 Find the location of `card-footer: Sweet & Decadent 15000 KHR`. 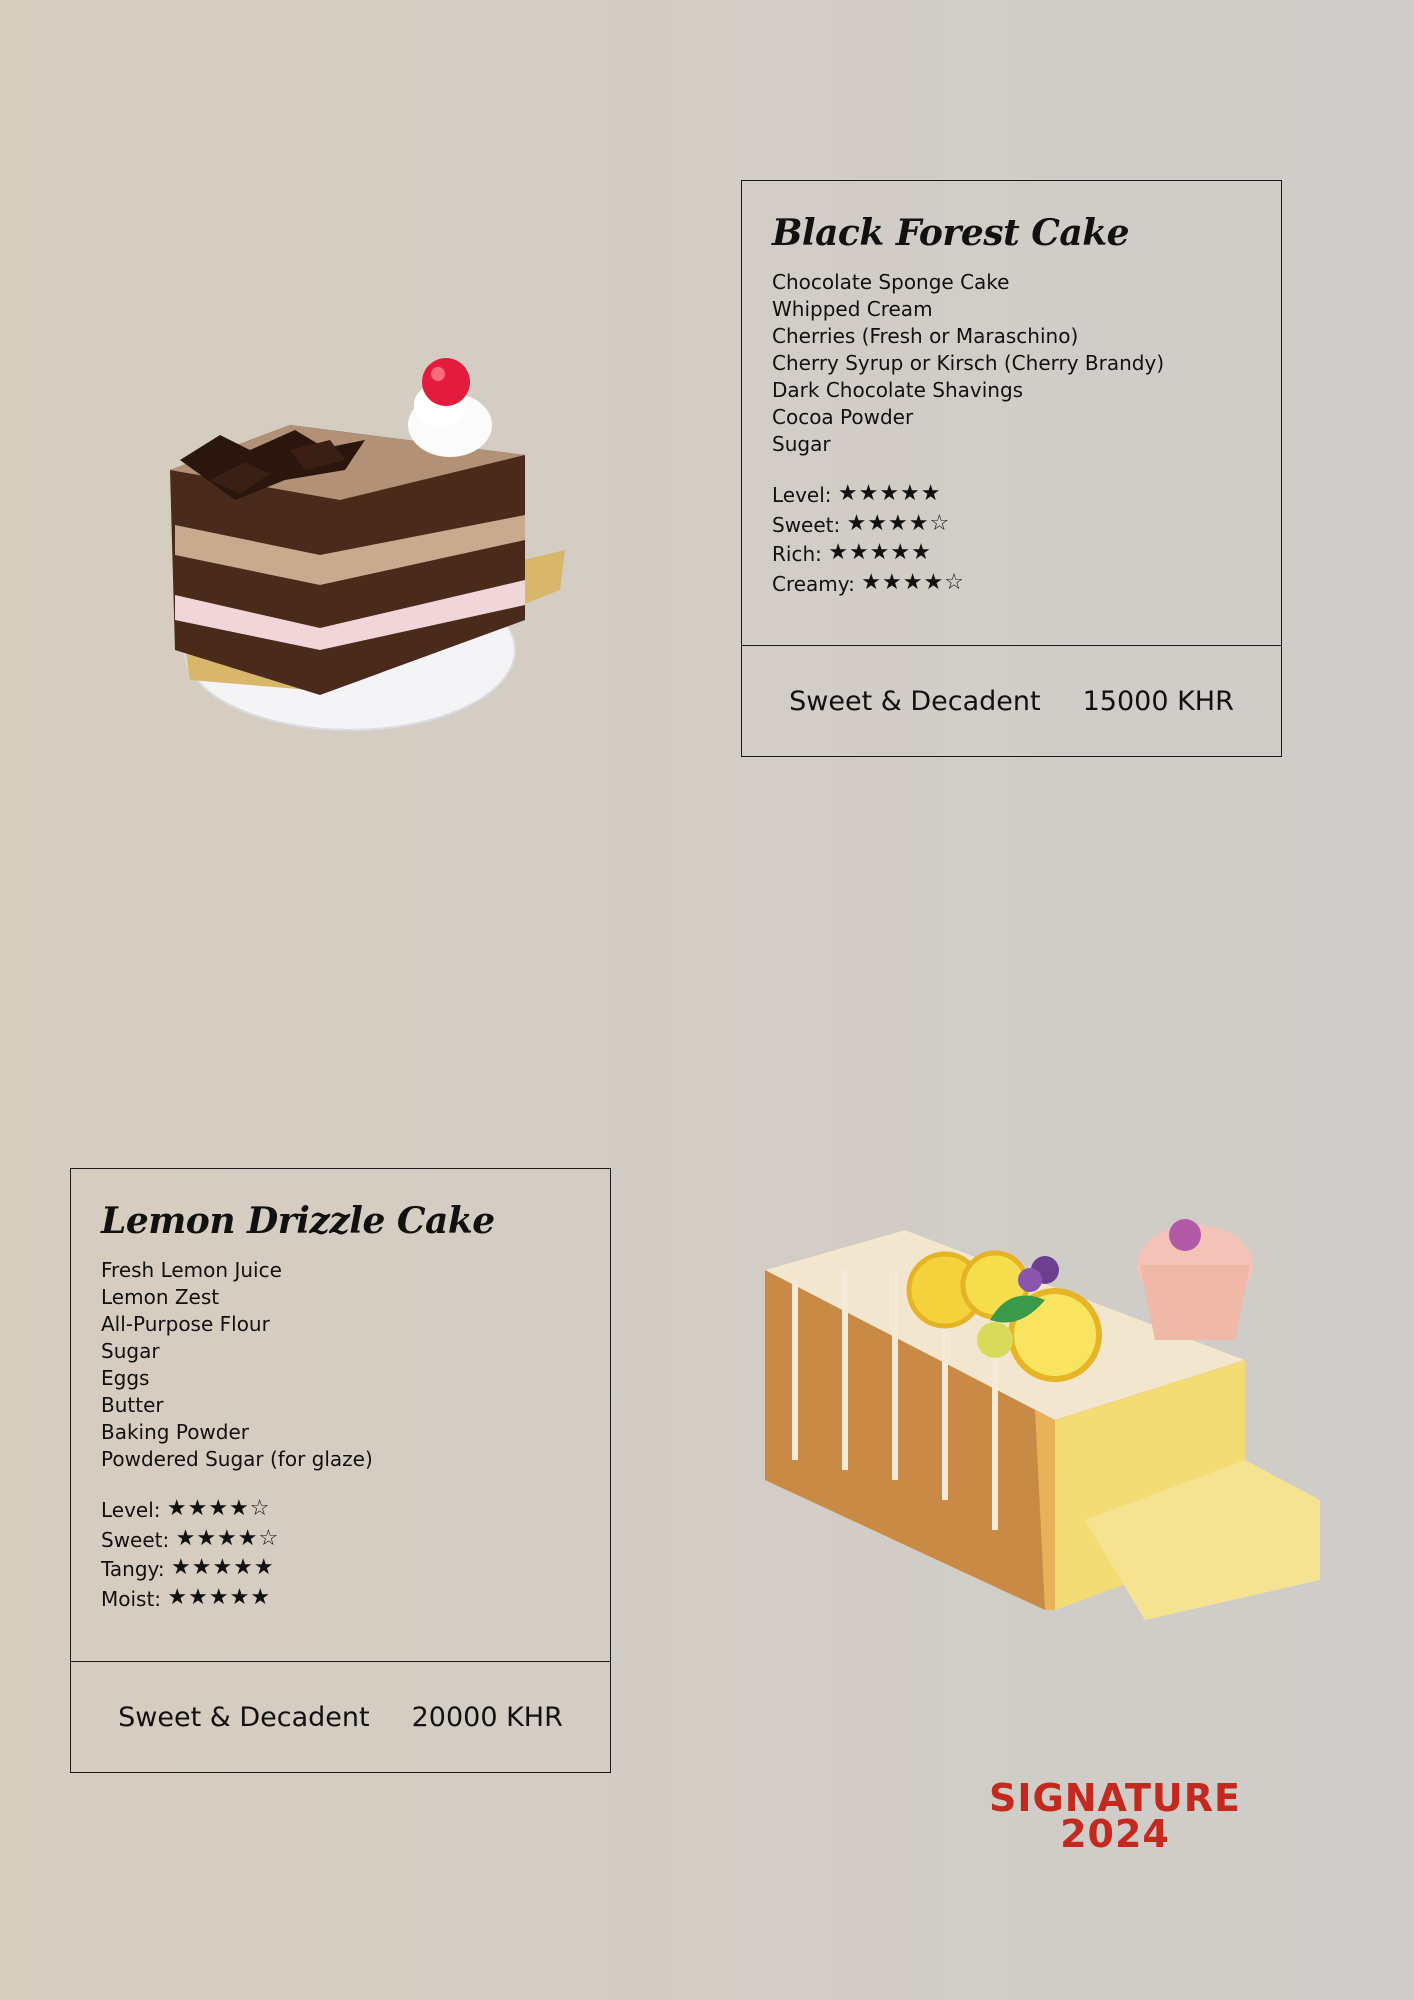

card-footer: Sweet & Decadent 15000 KHR is located at coordinates (1011, 700).